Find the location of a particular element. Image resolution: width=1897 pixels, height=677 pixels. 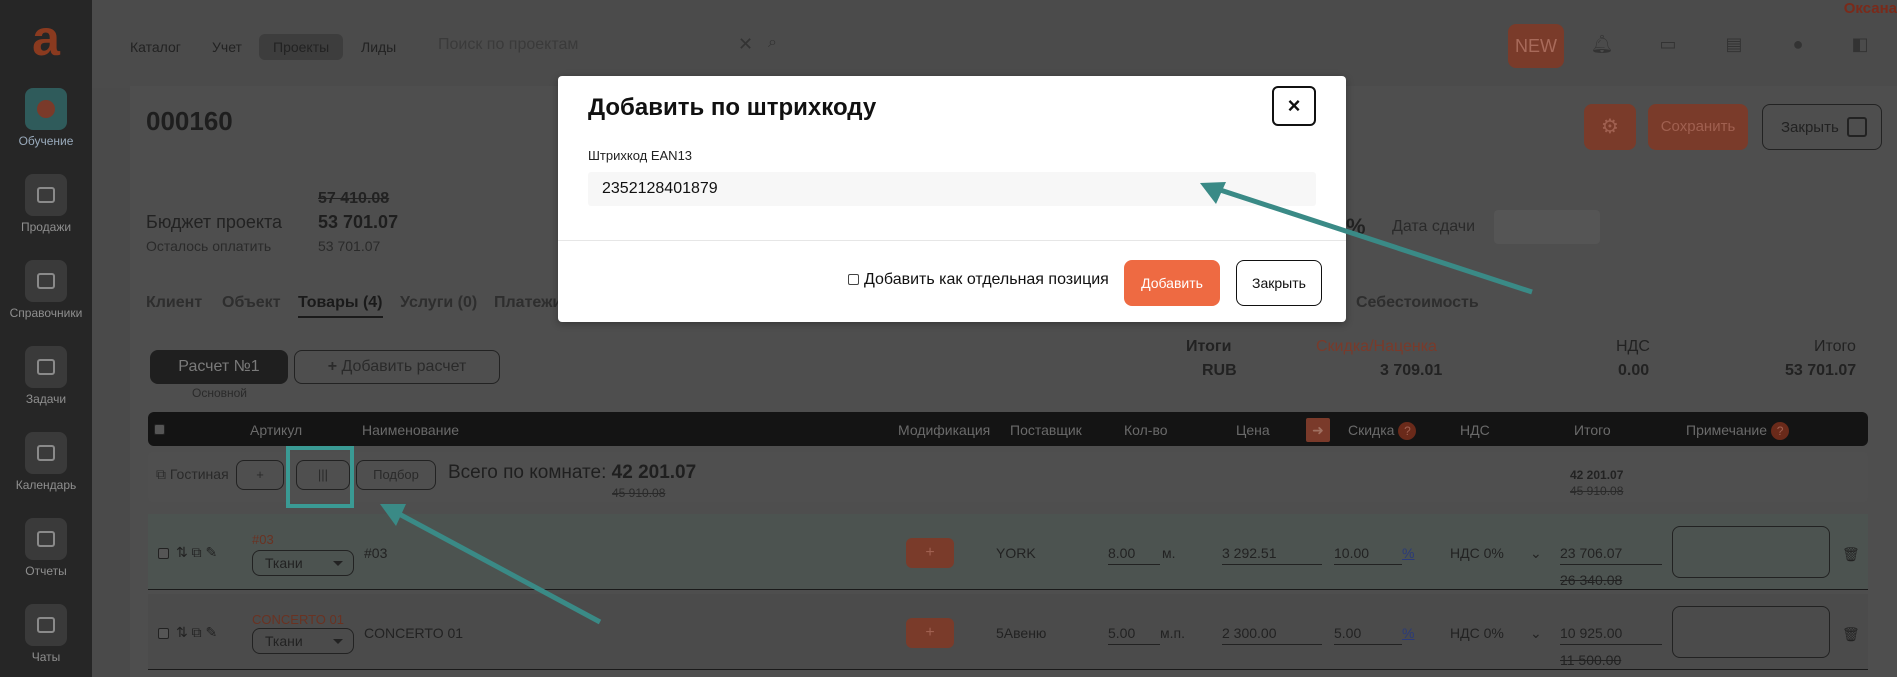

calc-tab-1: Расчет №1 is located at coordinates (219, 367).